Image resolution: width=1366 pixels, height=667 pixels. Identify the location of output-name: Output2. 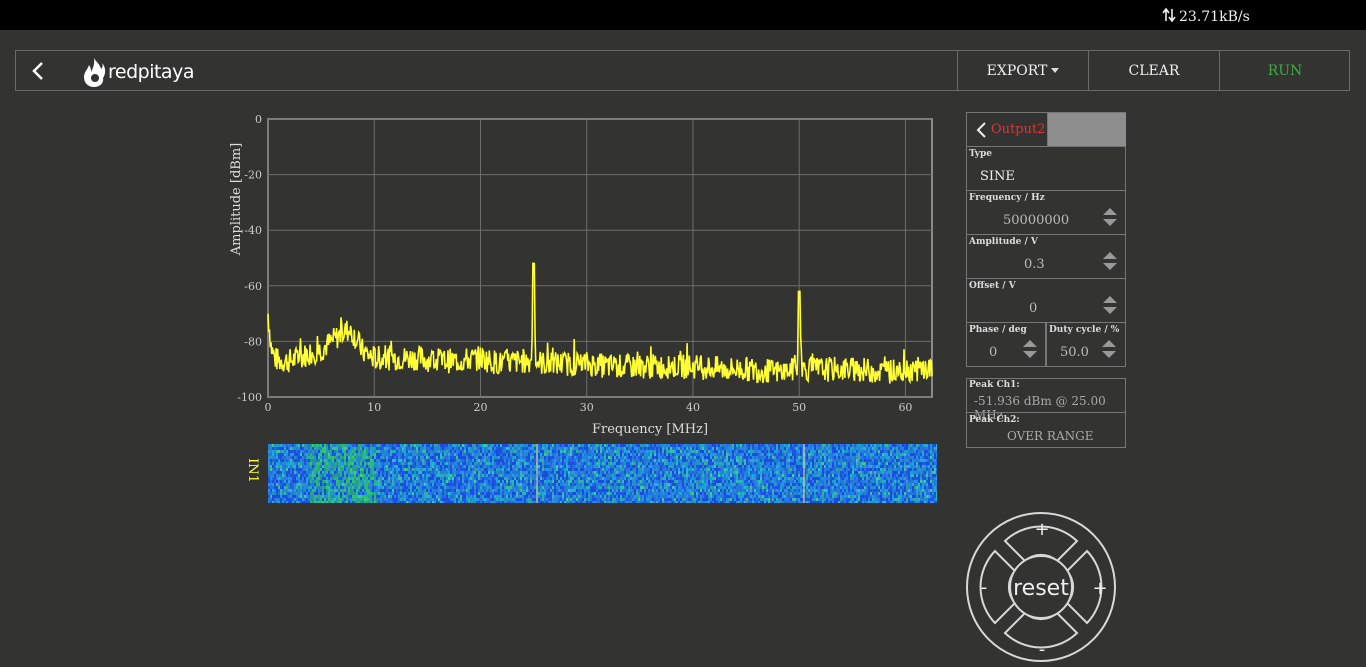
(1018, 129).